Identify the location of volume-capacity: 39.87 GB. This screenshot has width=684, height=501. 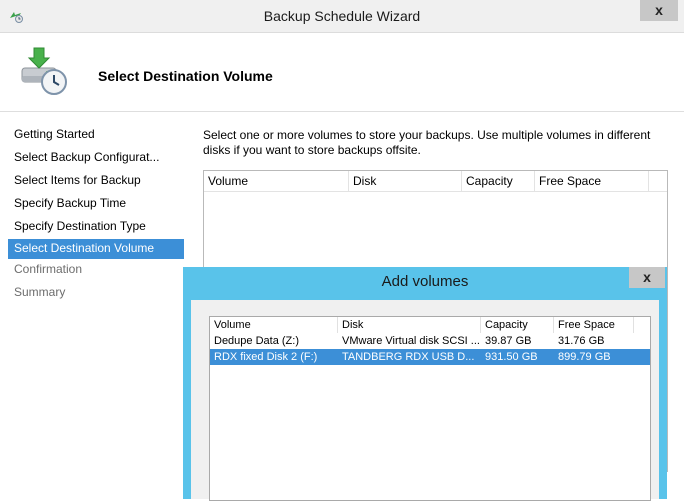
(508, 341).